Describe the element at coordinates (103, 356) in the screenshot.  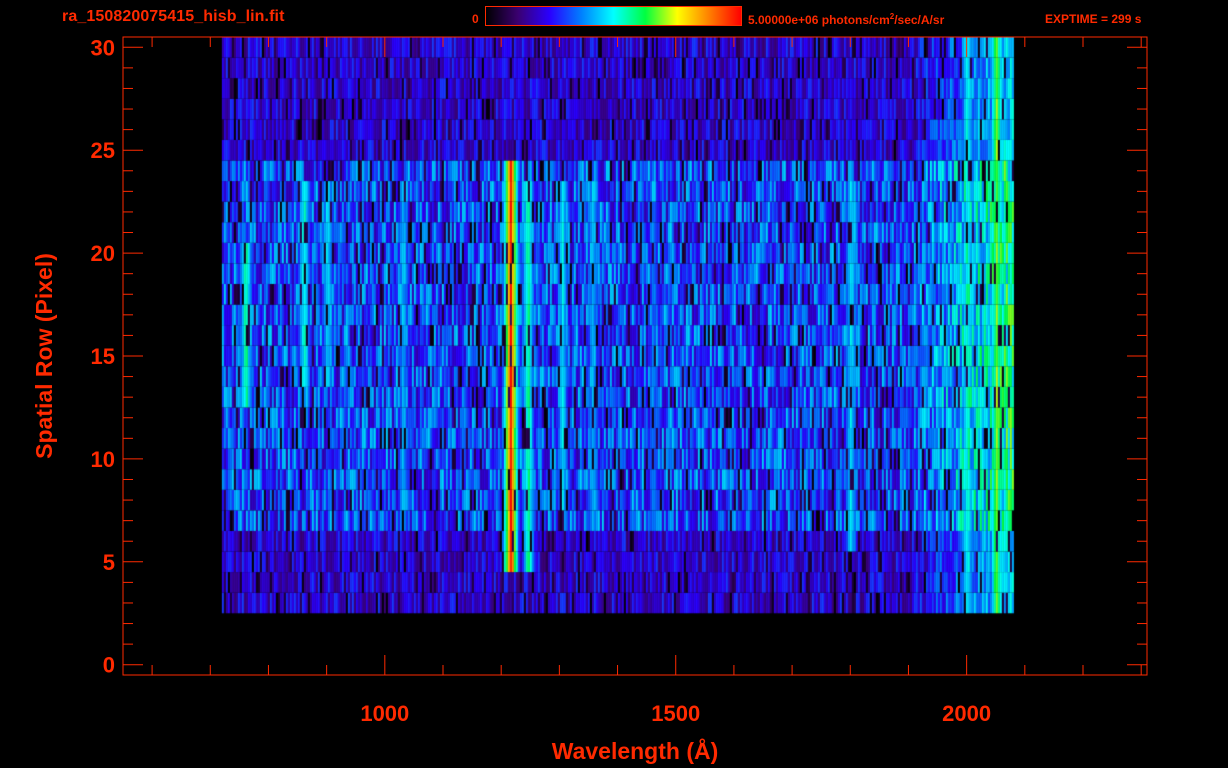
I see `y-tick-label: 15` at that location.